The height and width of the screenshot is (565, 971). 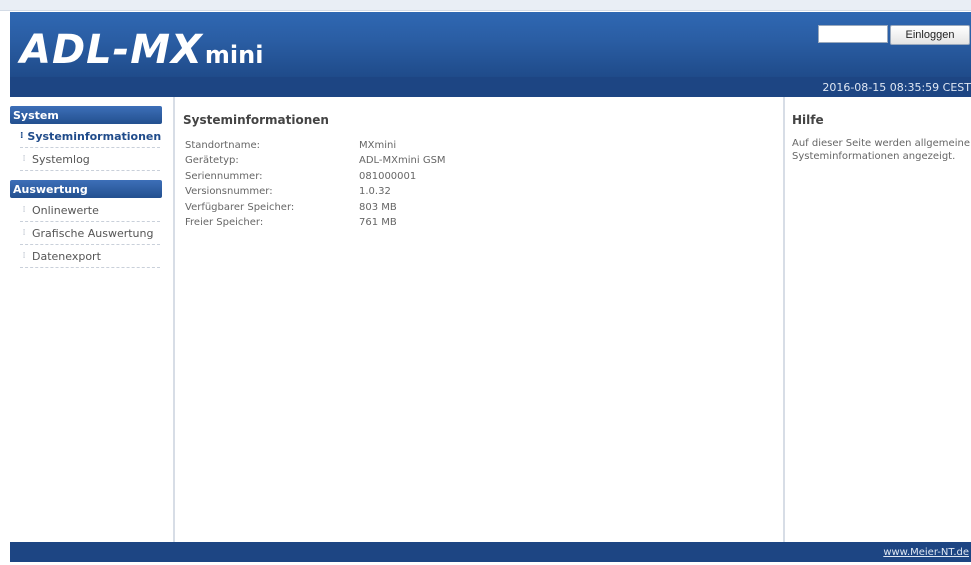 I want to click on adl-mx-mini-logo: ADL-MX mini, so click(x=141, y=46).